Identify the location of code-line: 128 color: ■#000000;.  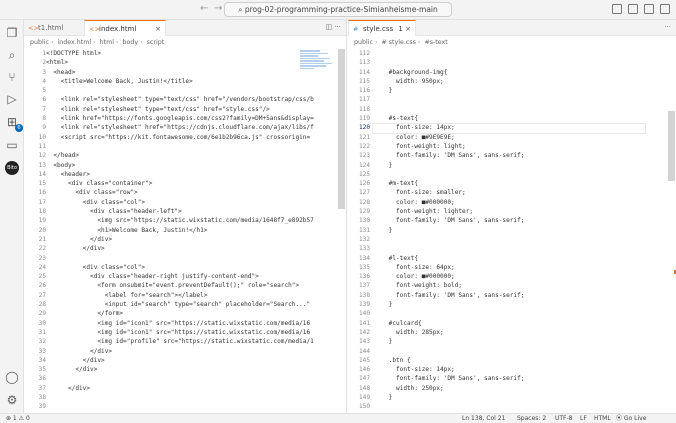
(512, 202).